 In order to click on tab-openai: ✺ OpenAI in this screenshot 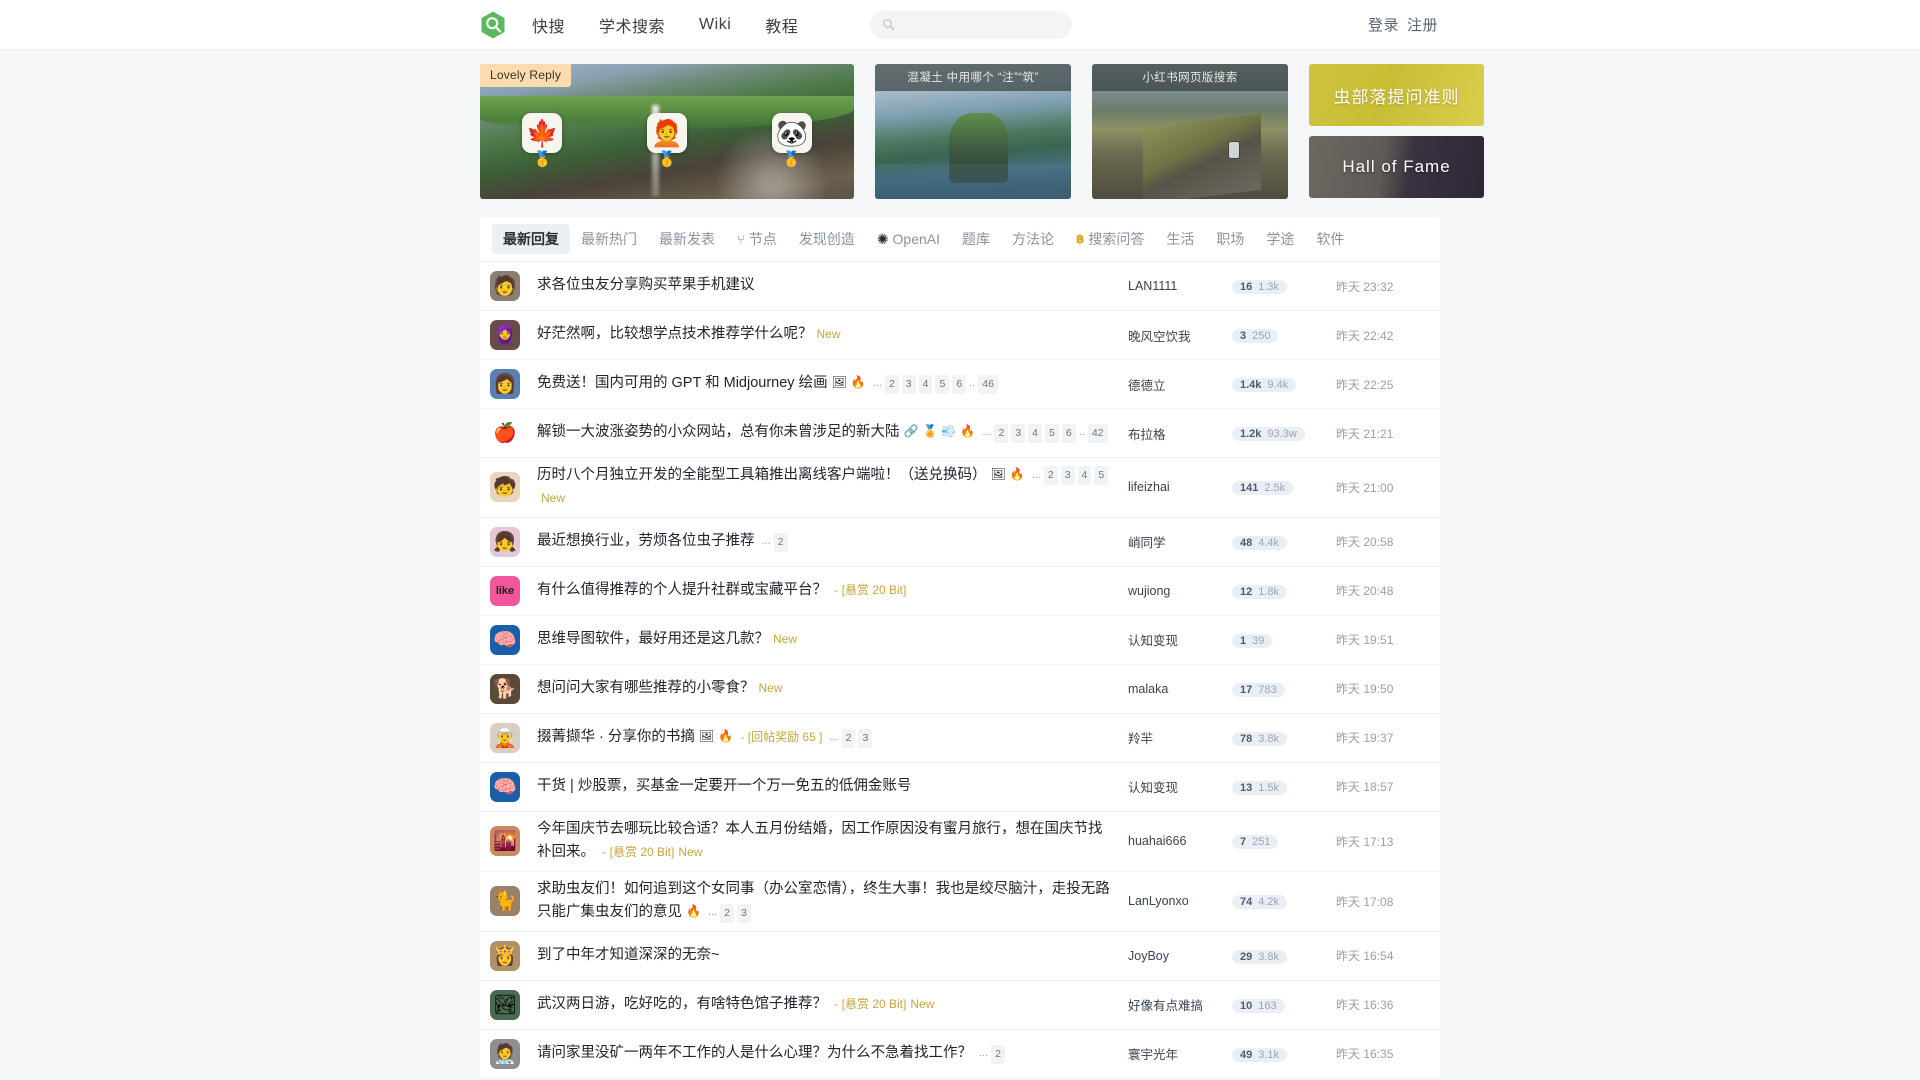, I will do `click(908, 239)`.